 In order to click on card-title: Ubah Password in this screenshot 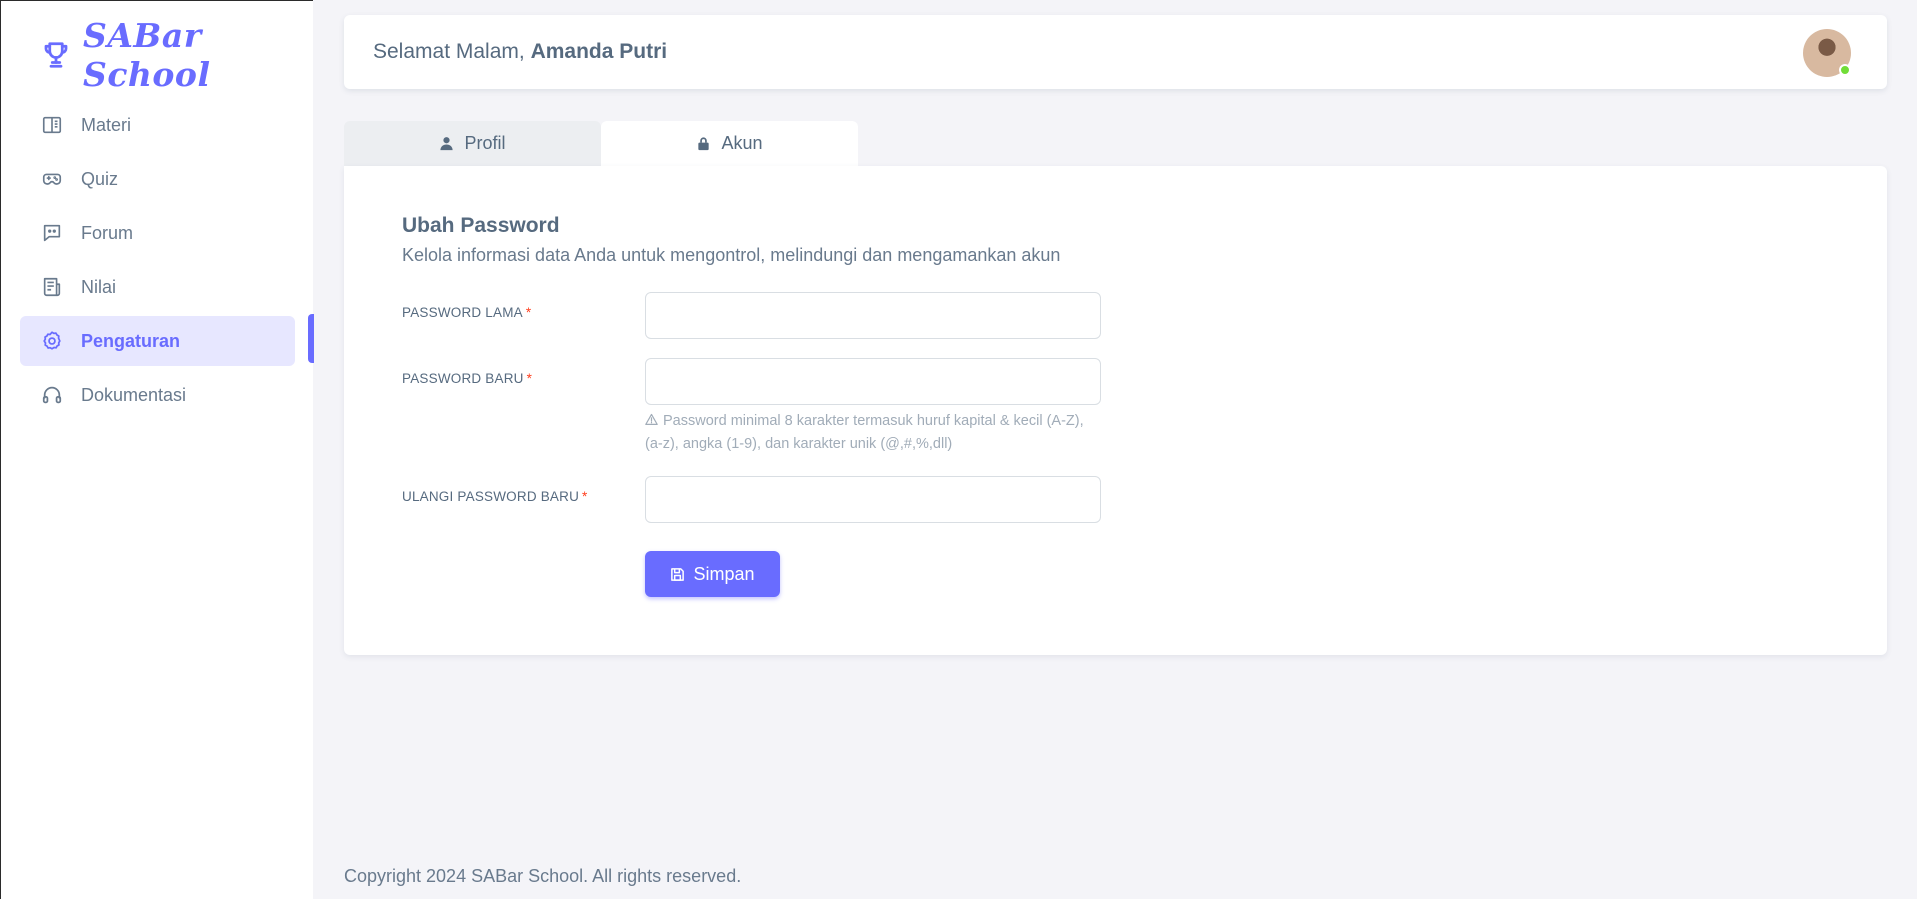, I will do `click(481, 225)`.